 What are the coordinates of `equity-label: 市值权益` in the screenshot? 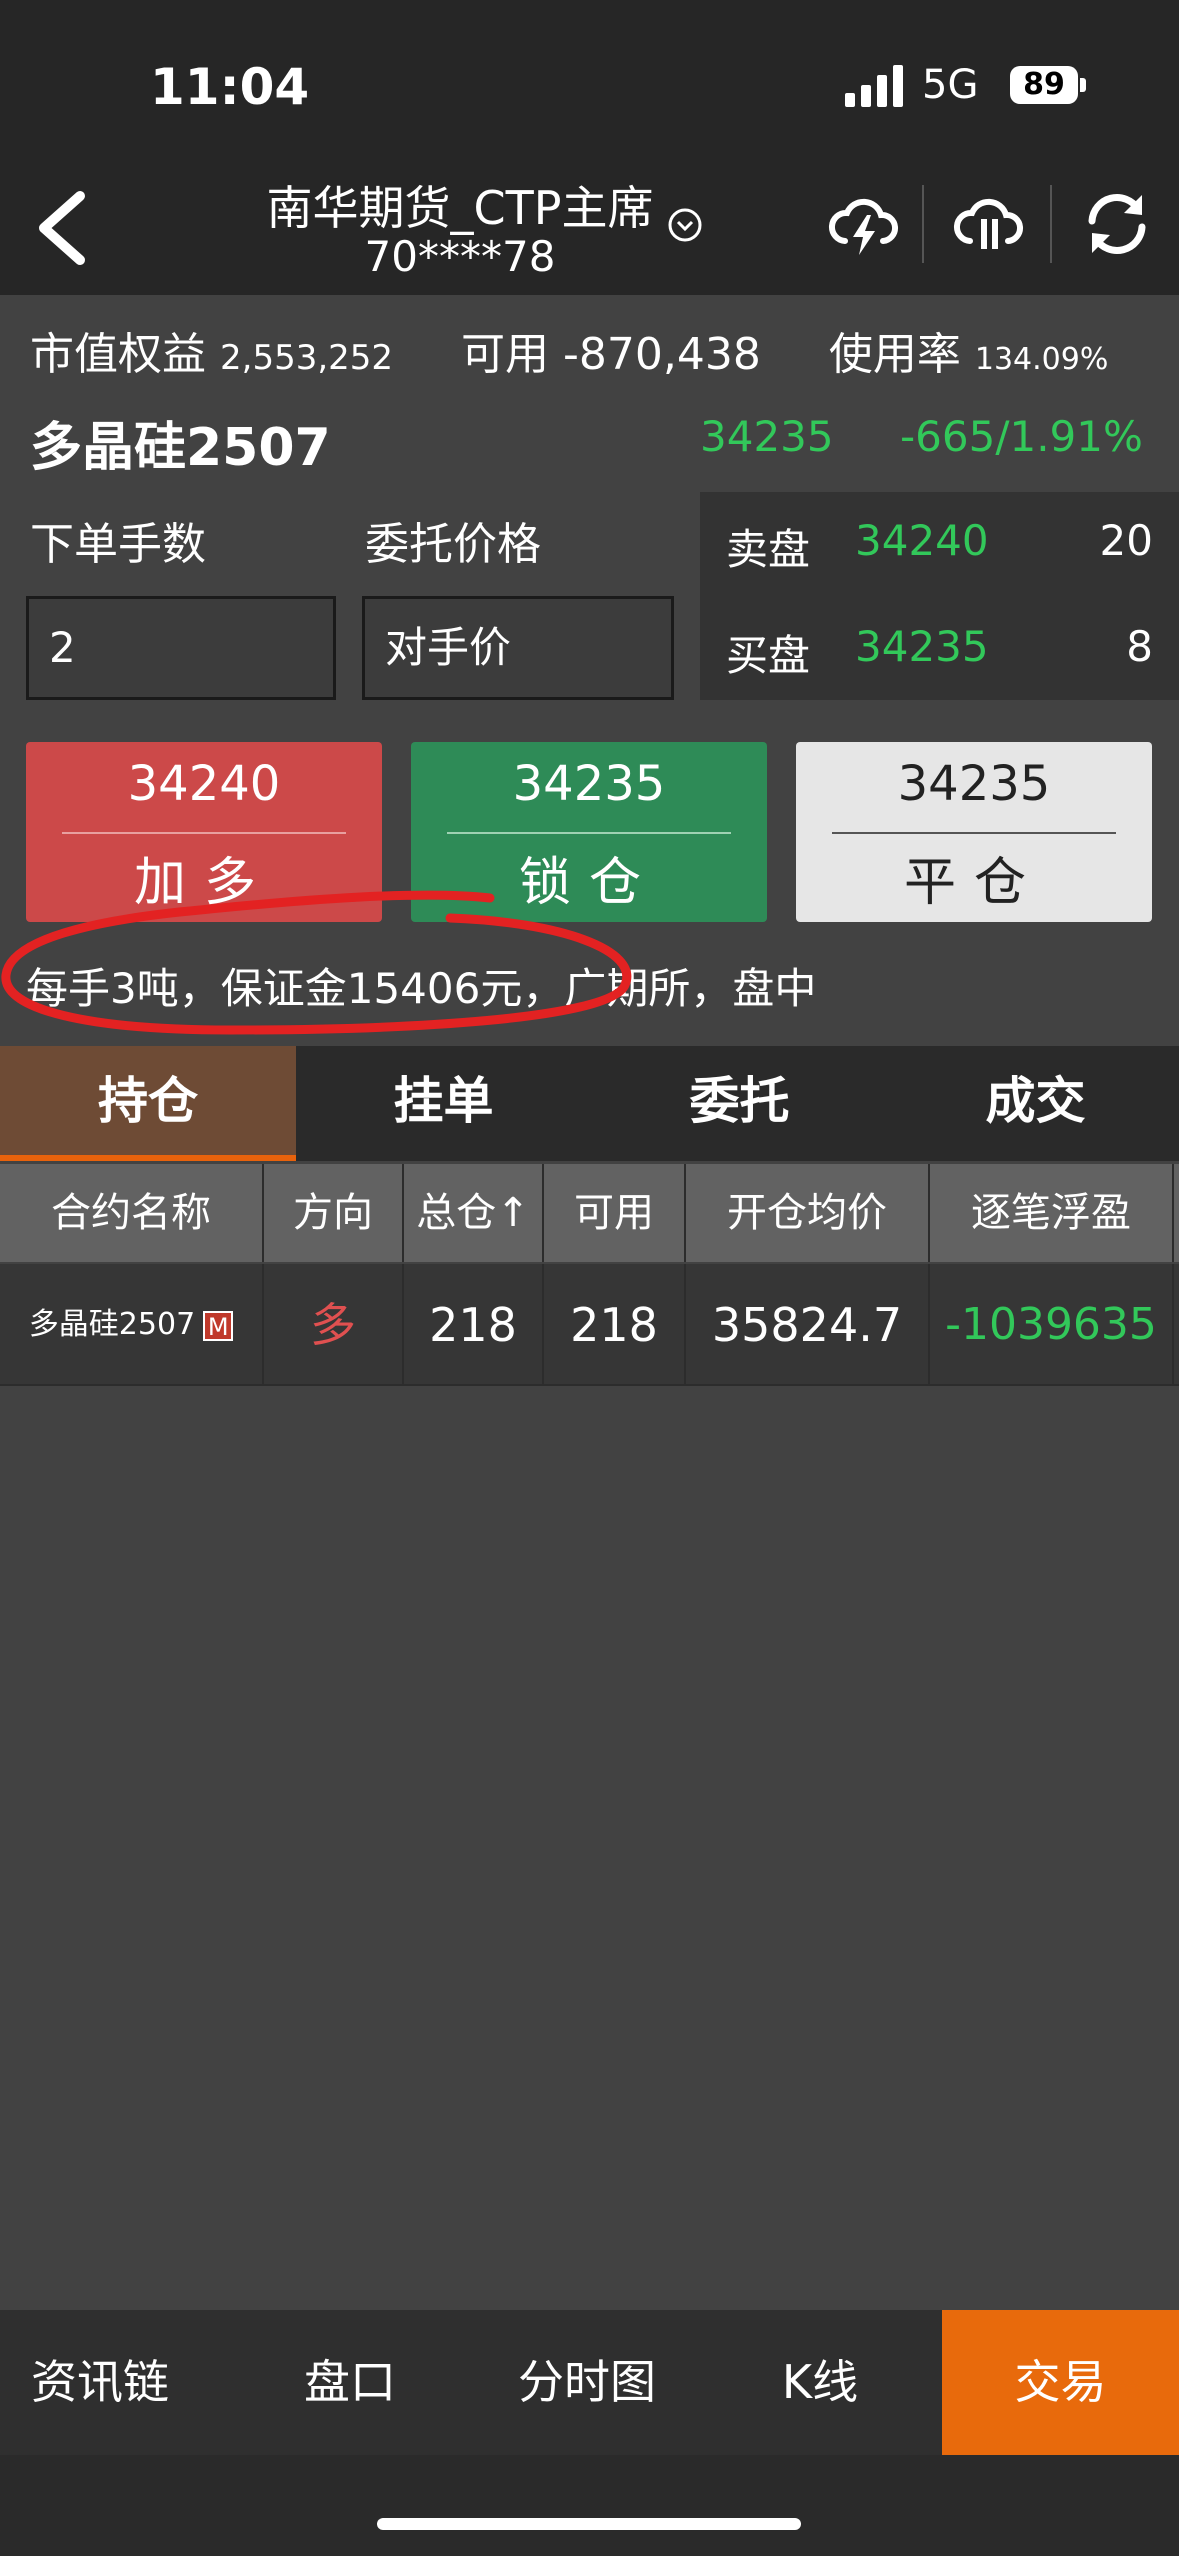 It's located at (118, 354).